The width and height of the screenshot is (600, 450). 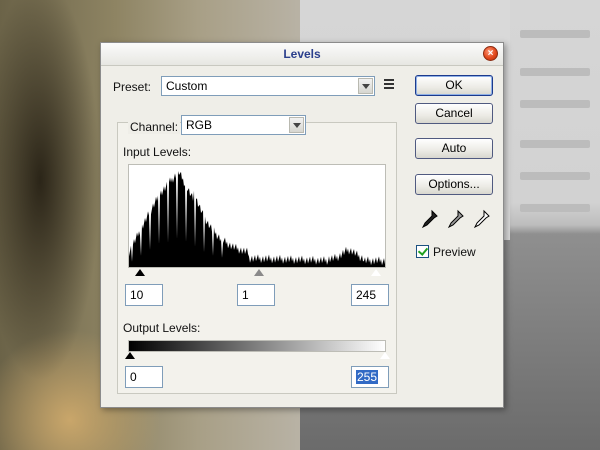 I want to click on input-white-slider, so click(x=376, y=272).